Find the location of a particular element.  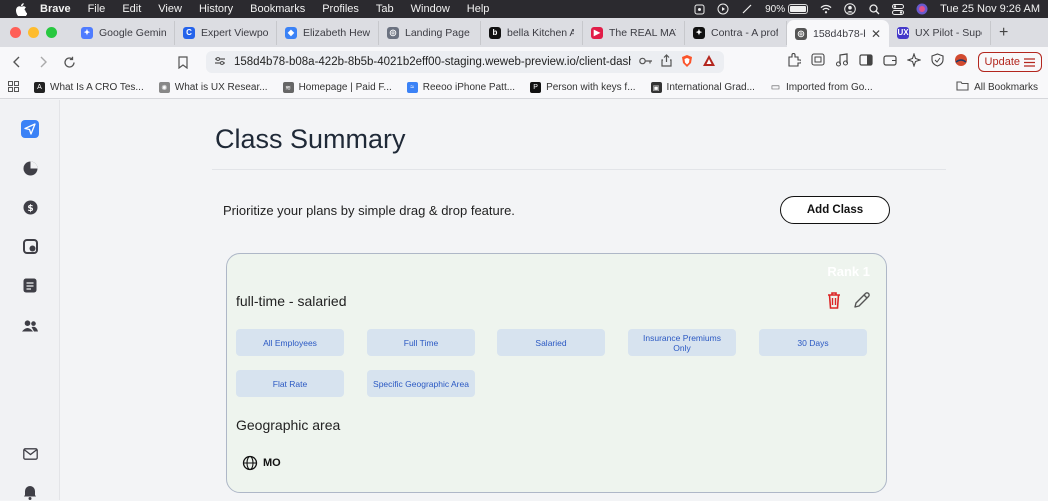

password-key-icon is located at coordinates (646, 62).